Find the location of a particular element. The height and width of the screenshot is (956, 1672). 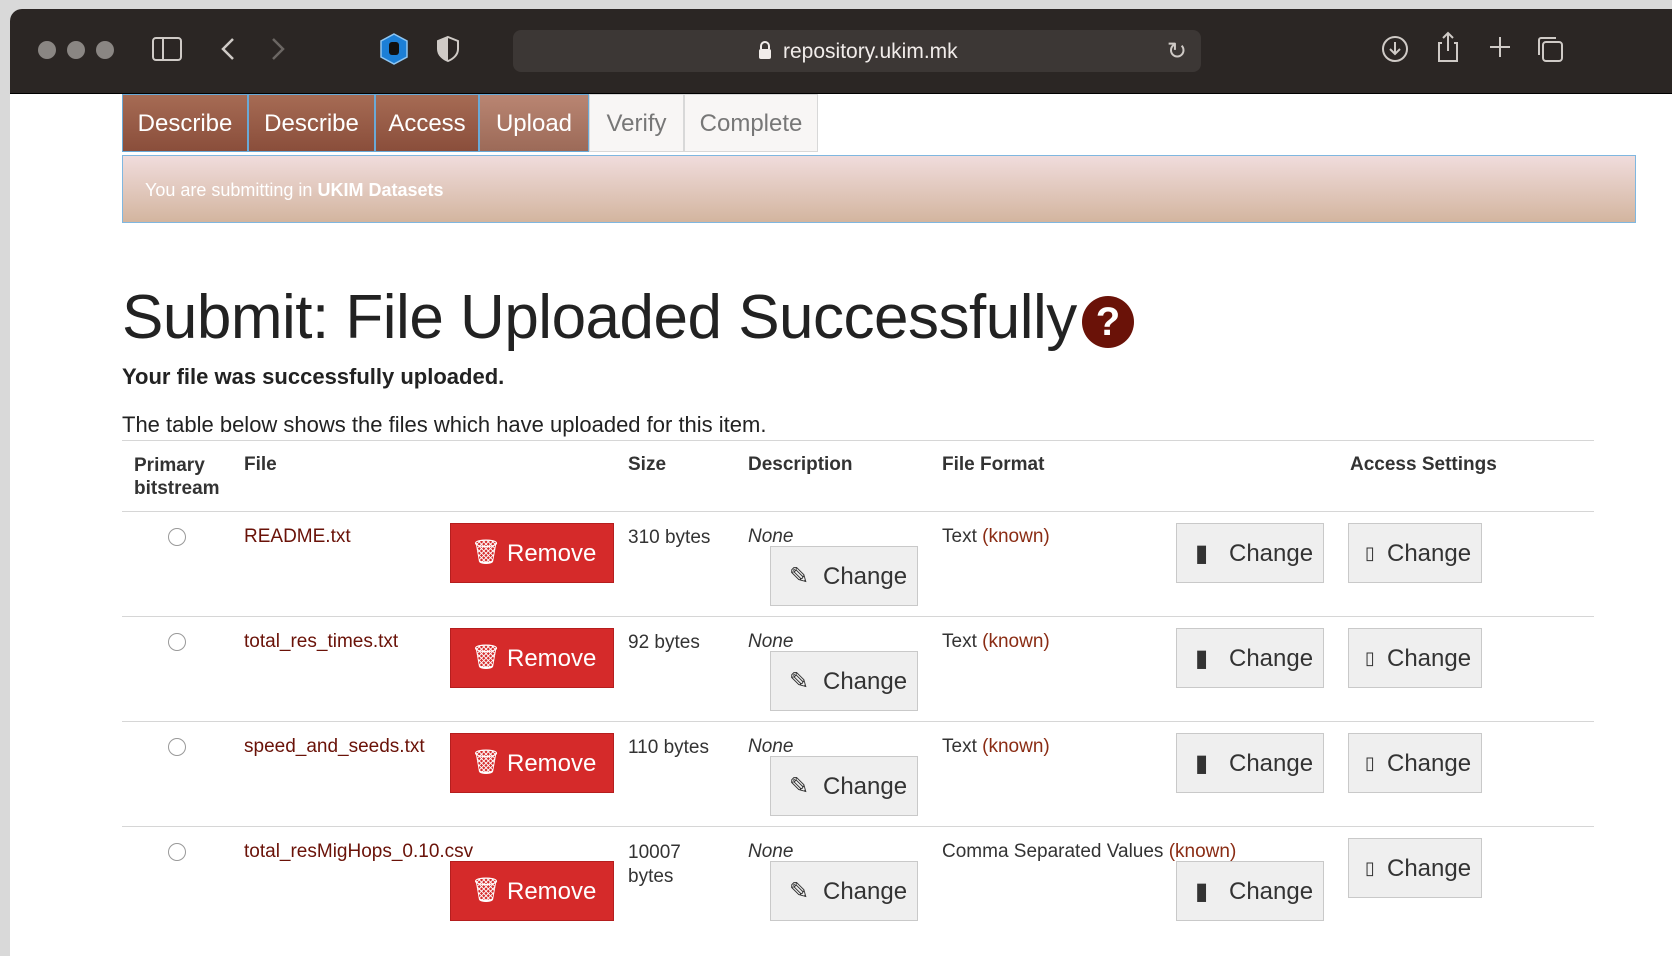

forward-icon is located at coordinates (278, 51).